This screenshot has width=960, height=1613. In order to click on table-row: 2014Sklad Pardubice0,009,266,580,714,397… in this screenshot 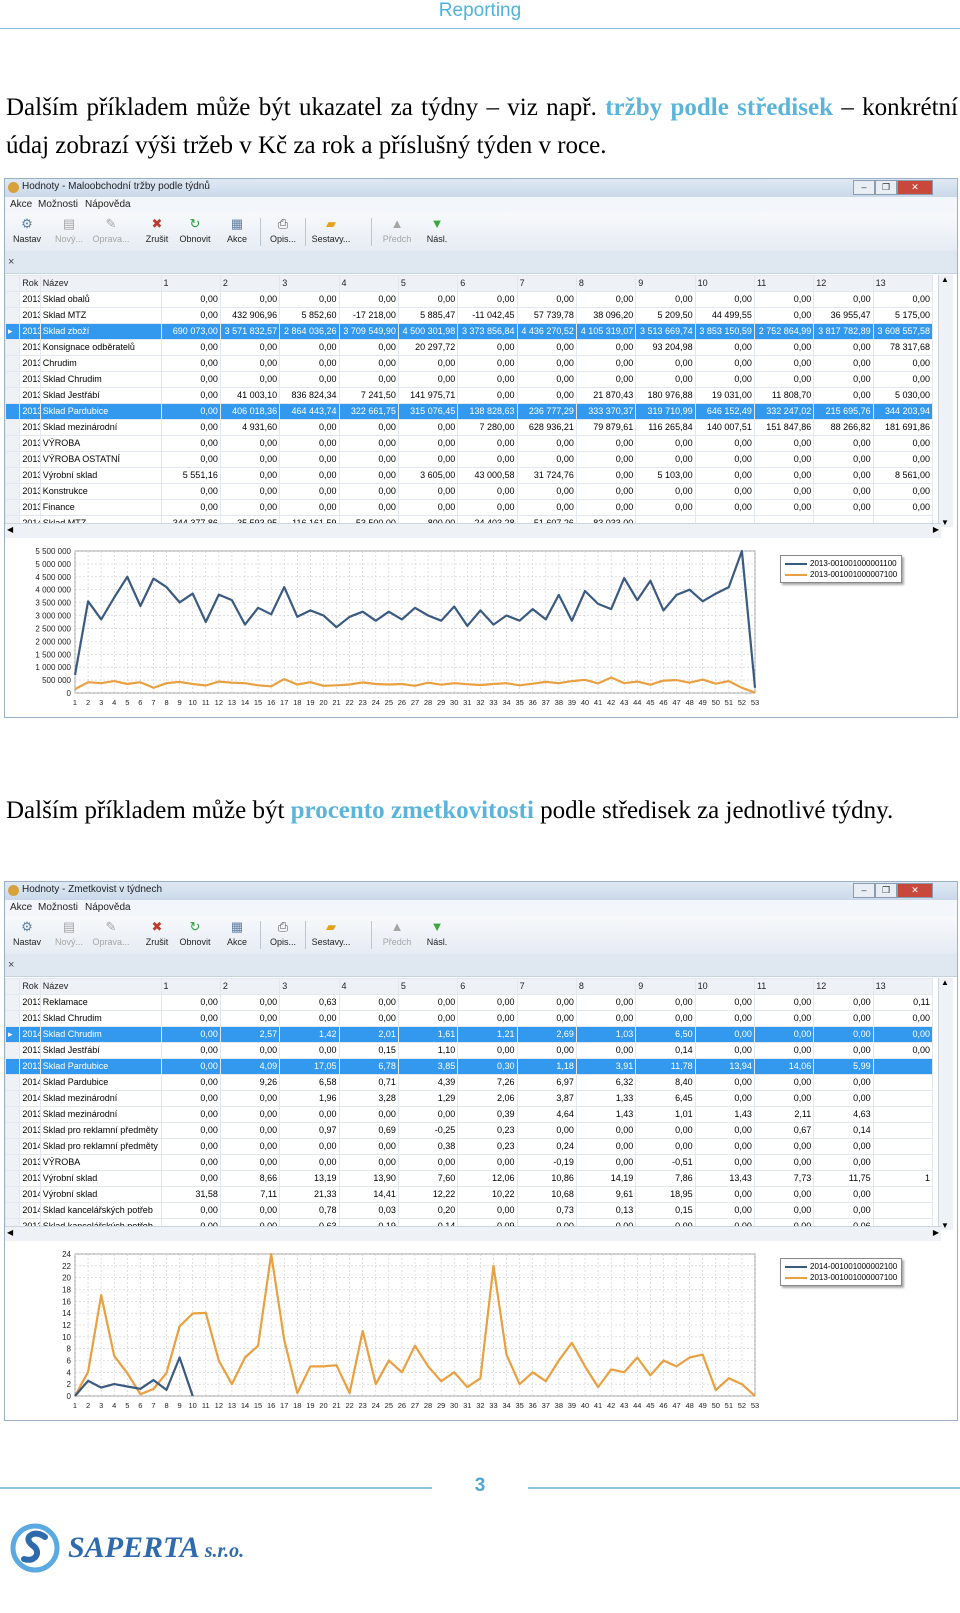, I will do `click(469, 1082)`.